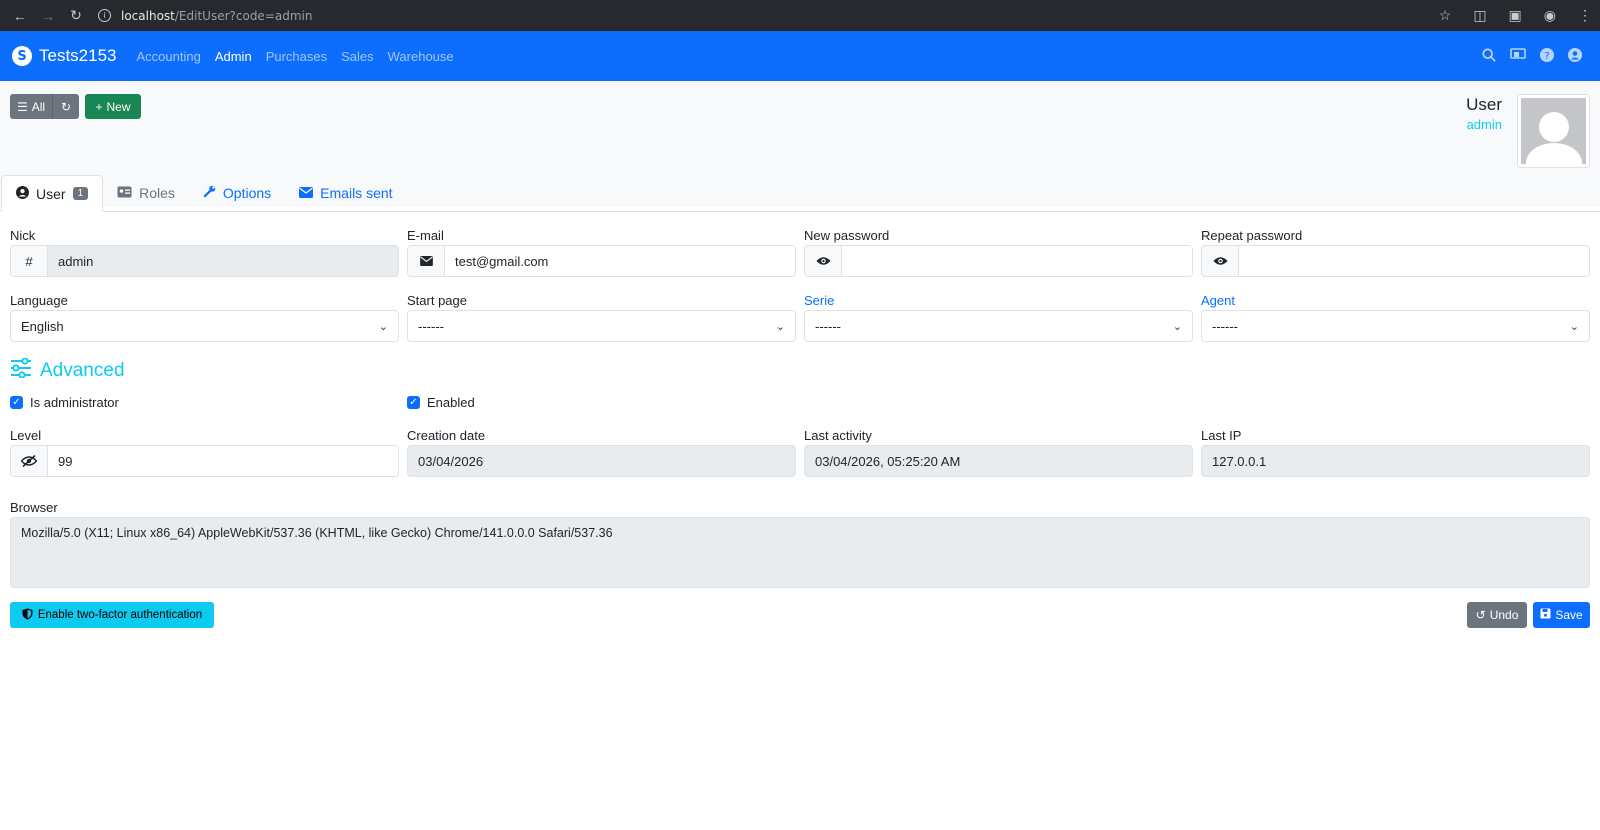 The height and width of the screenshot is (830, 1600). Describe the element at coordinates (1445, 15) in the screenshot. I see `bookmark-star-icon: ☆` at that location.